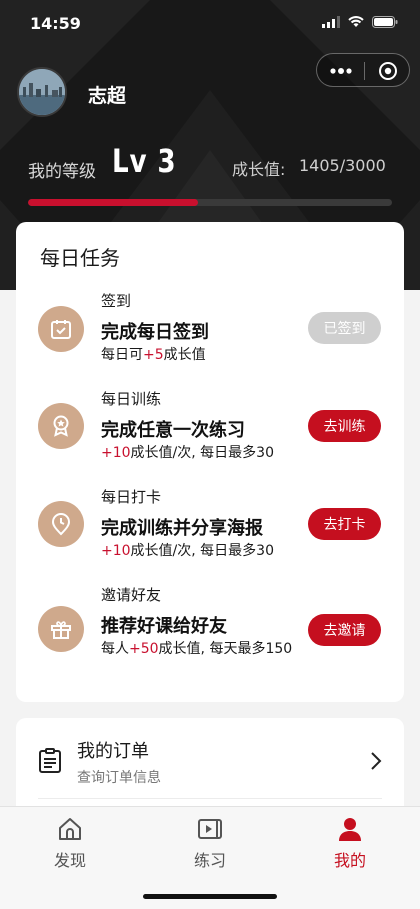 Image resolution: width=420 pixels, height=909 pixels. Describe the element at coordinates (376, 761) in the screenshot. I see `chevron-right-icon` at that location.